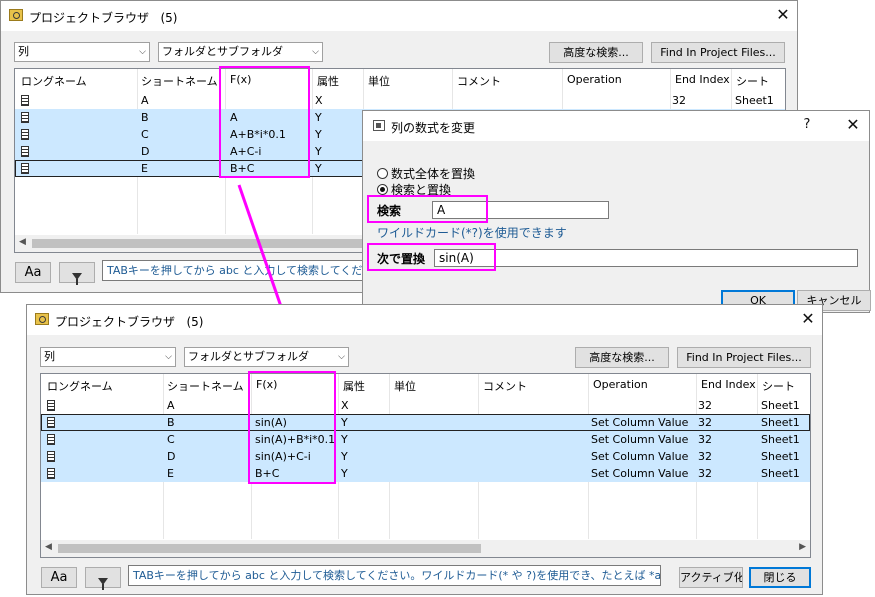  Describe the element at coordinates (389, 211) in the screenshot. I see `search-label: 検索` at that location.